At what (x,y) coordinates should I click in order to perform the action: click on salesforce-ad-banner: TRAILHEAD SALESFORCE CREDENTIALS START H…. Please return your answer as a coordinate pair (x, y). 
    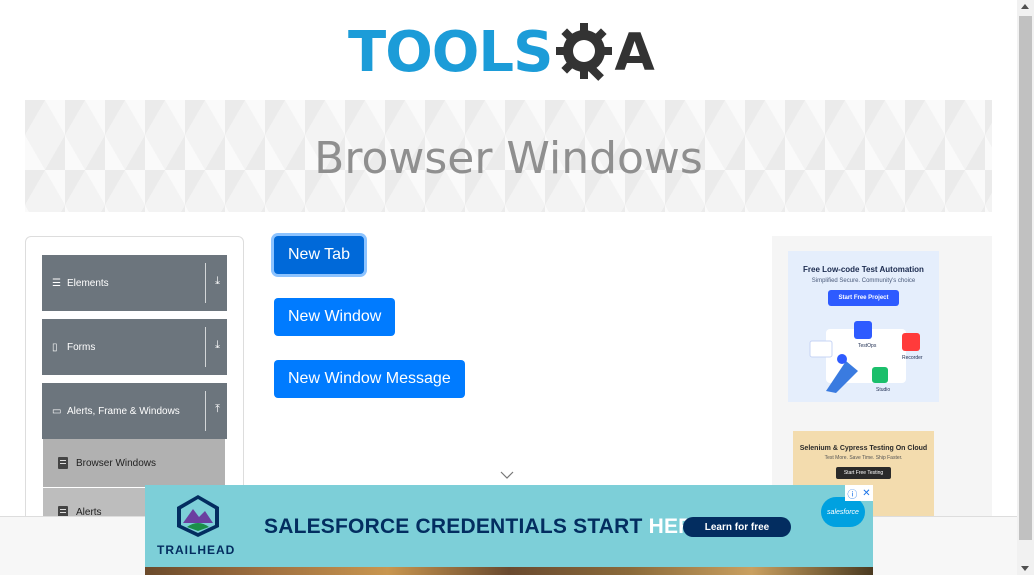
    Looking at the image, I should click on (509, 530).